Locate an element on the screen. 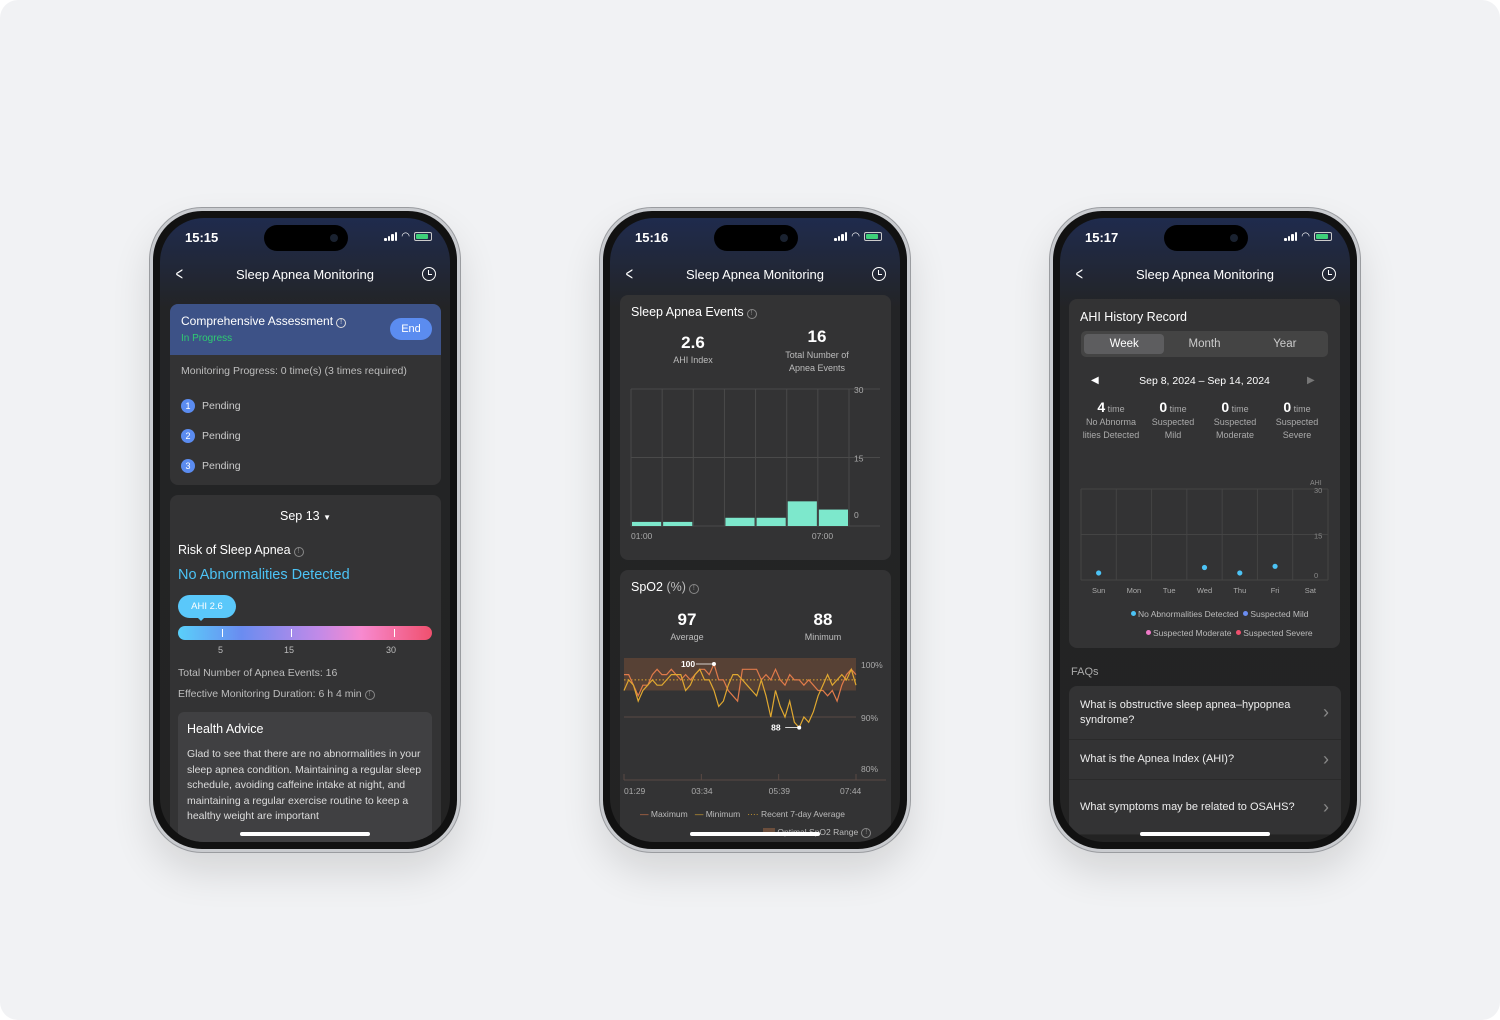 This screenshot has width=1500, height=1020. min-annotation: 88 is located at coordinates (776, 728).